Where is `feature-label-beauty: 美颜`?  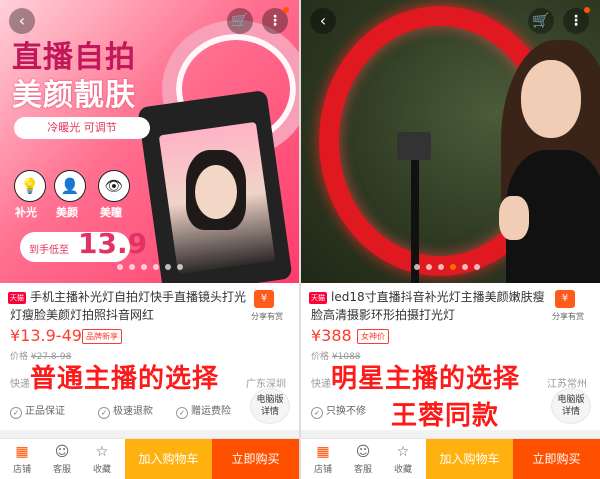 feature-label-beauty: 美颜 is located at coordinates (67, 212).